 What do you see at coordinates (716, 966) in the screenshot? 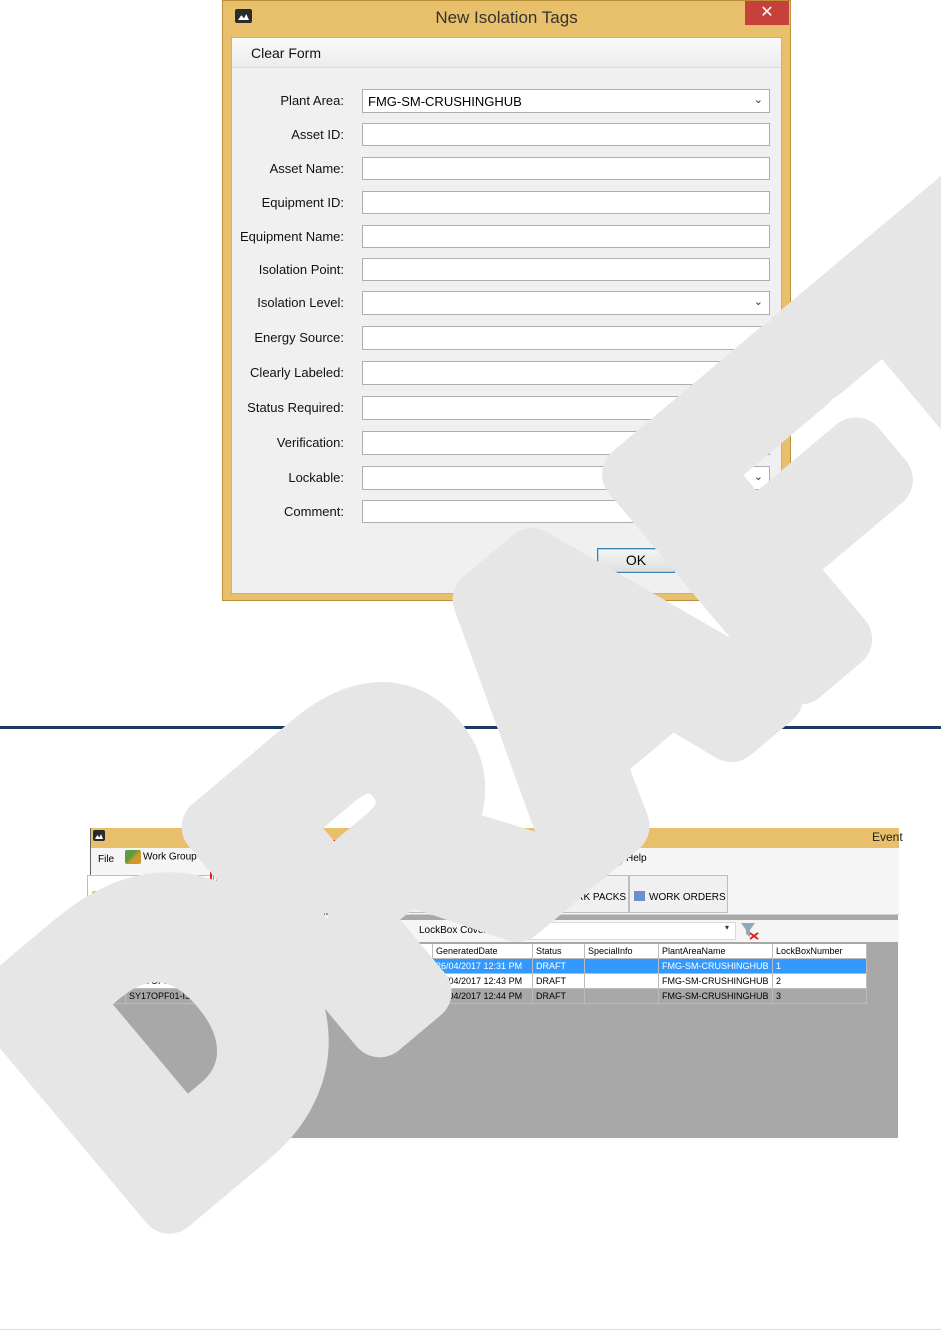
I see `table-cell: FMG-SM-CRUSHINGHUB` at bounding box center [716, 966].